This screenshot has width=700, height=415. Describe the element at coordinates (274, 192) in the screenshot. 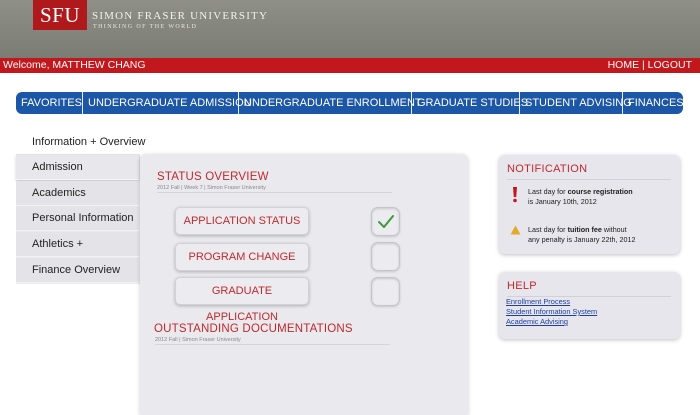

I see `status-overview-divider` at that location.